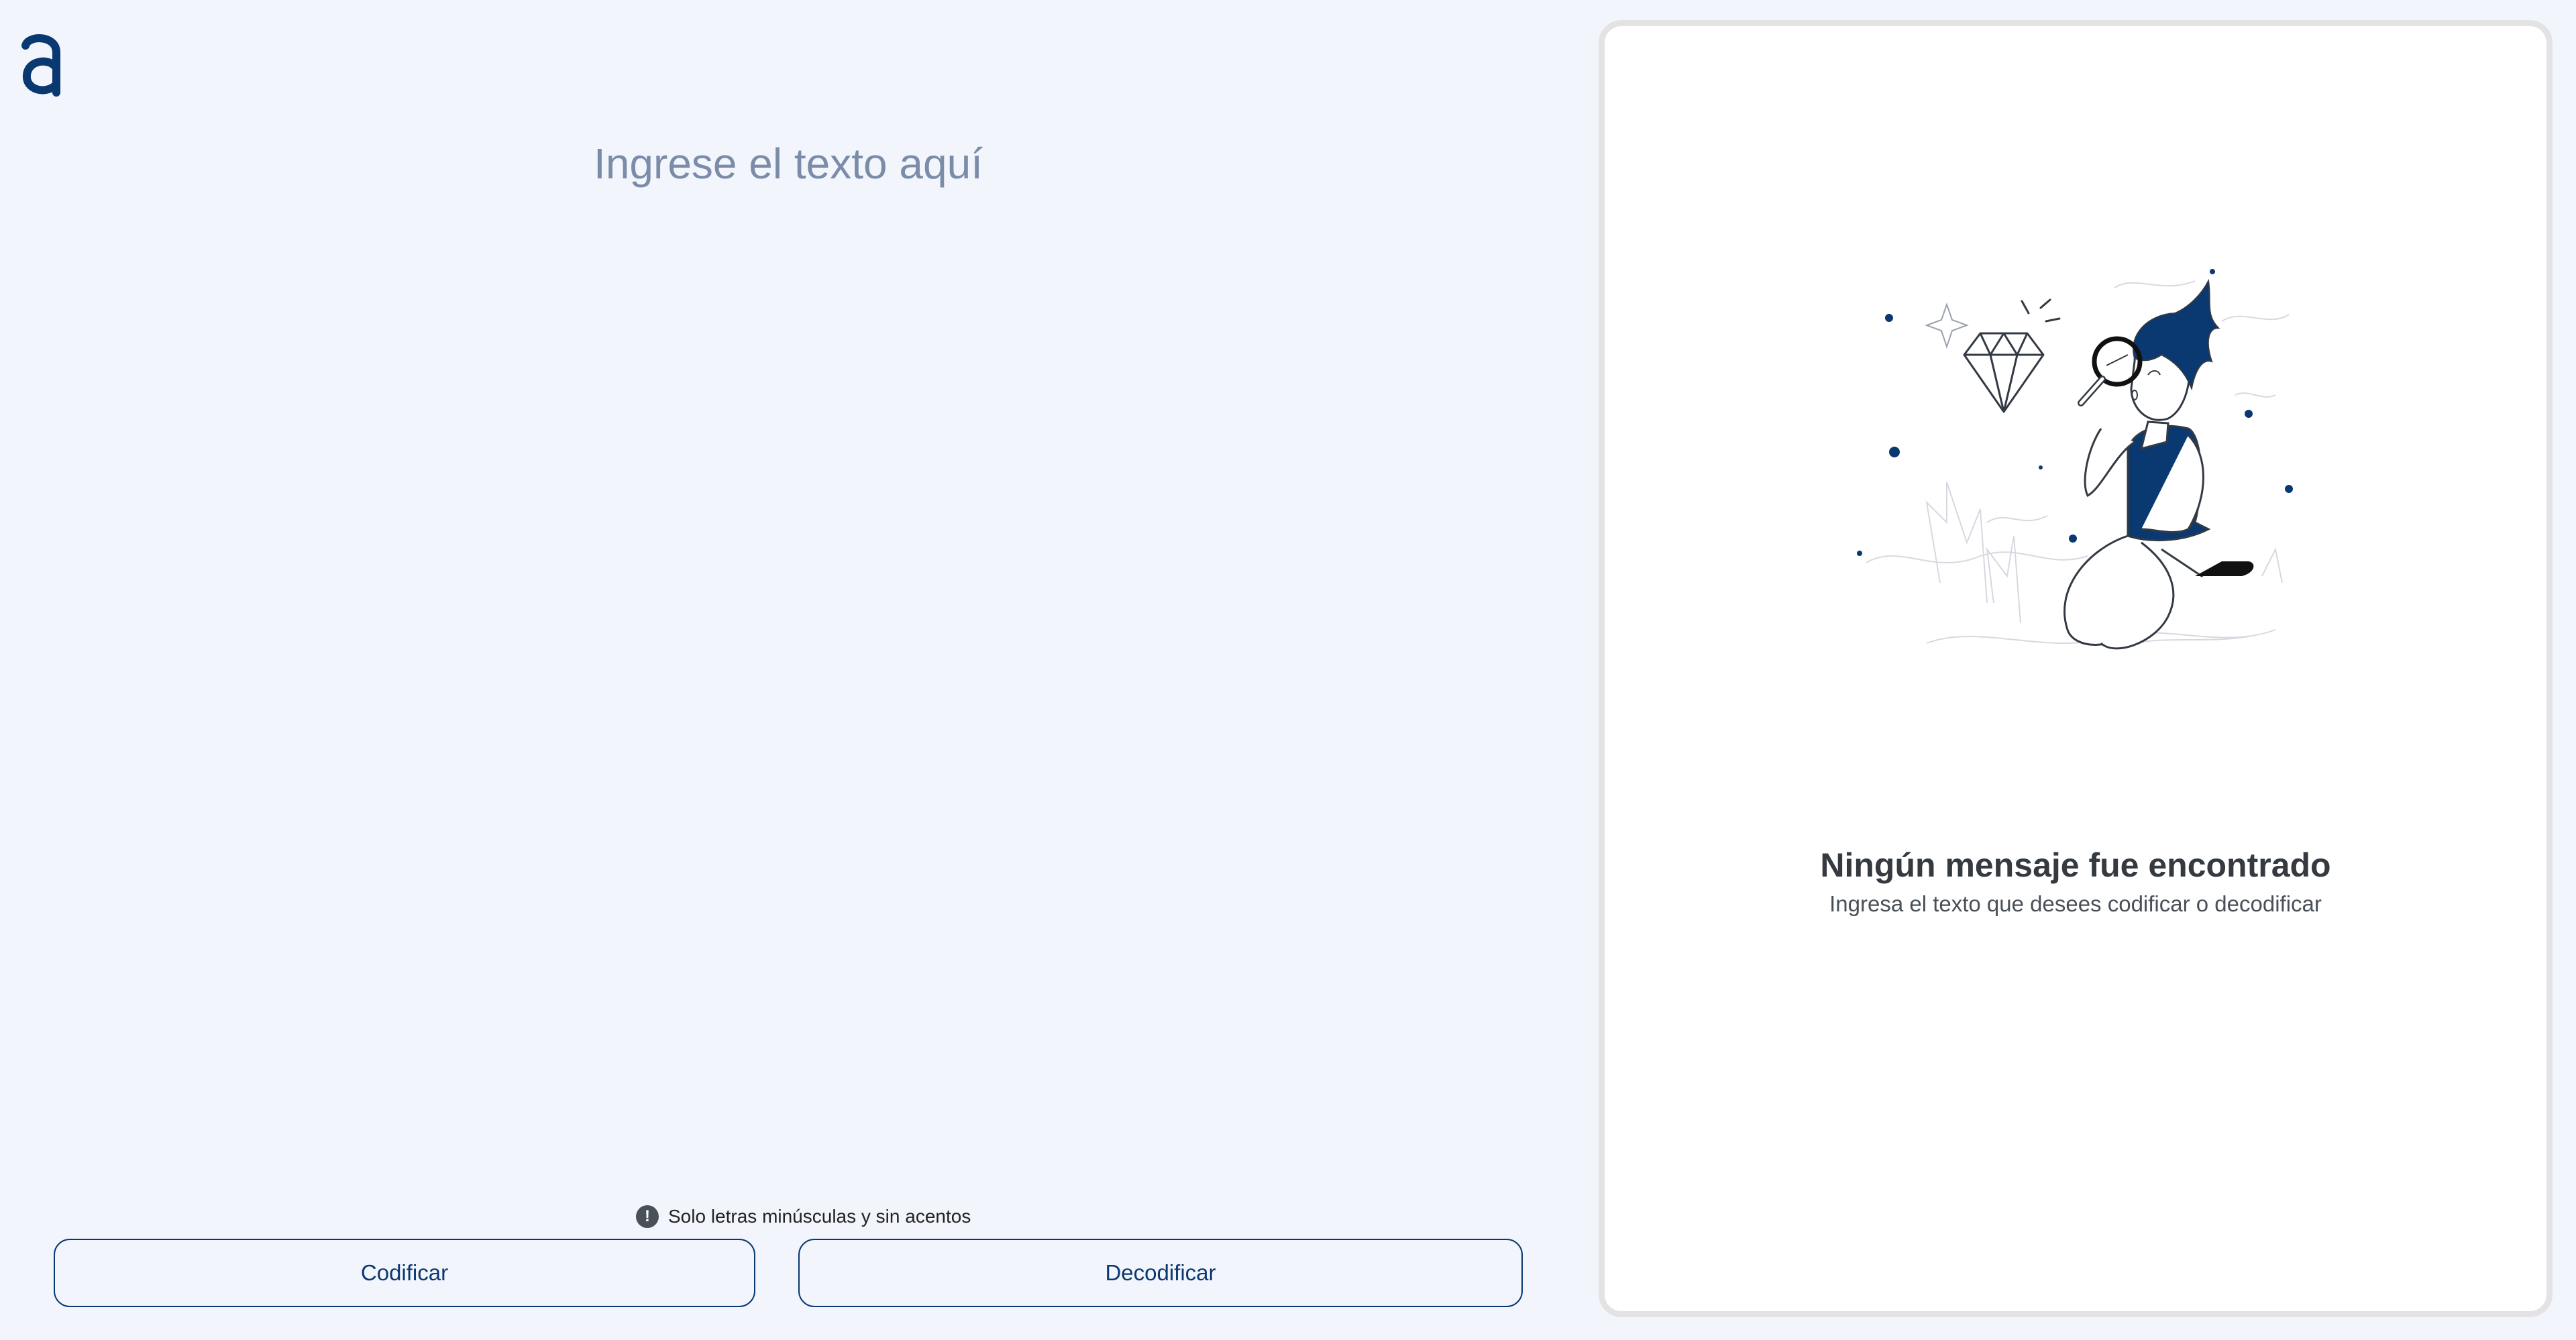 The image size is (2576, 1340). What do you see at coordinates (1160, 1273) in the screenshot?
I see `decode-button: Decodificar` at bounding box center [1160, 1273].